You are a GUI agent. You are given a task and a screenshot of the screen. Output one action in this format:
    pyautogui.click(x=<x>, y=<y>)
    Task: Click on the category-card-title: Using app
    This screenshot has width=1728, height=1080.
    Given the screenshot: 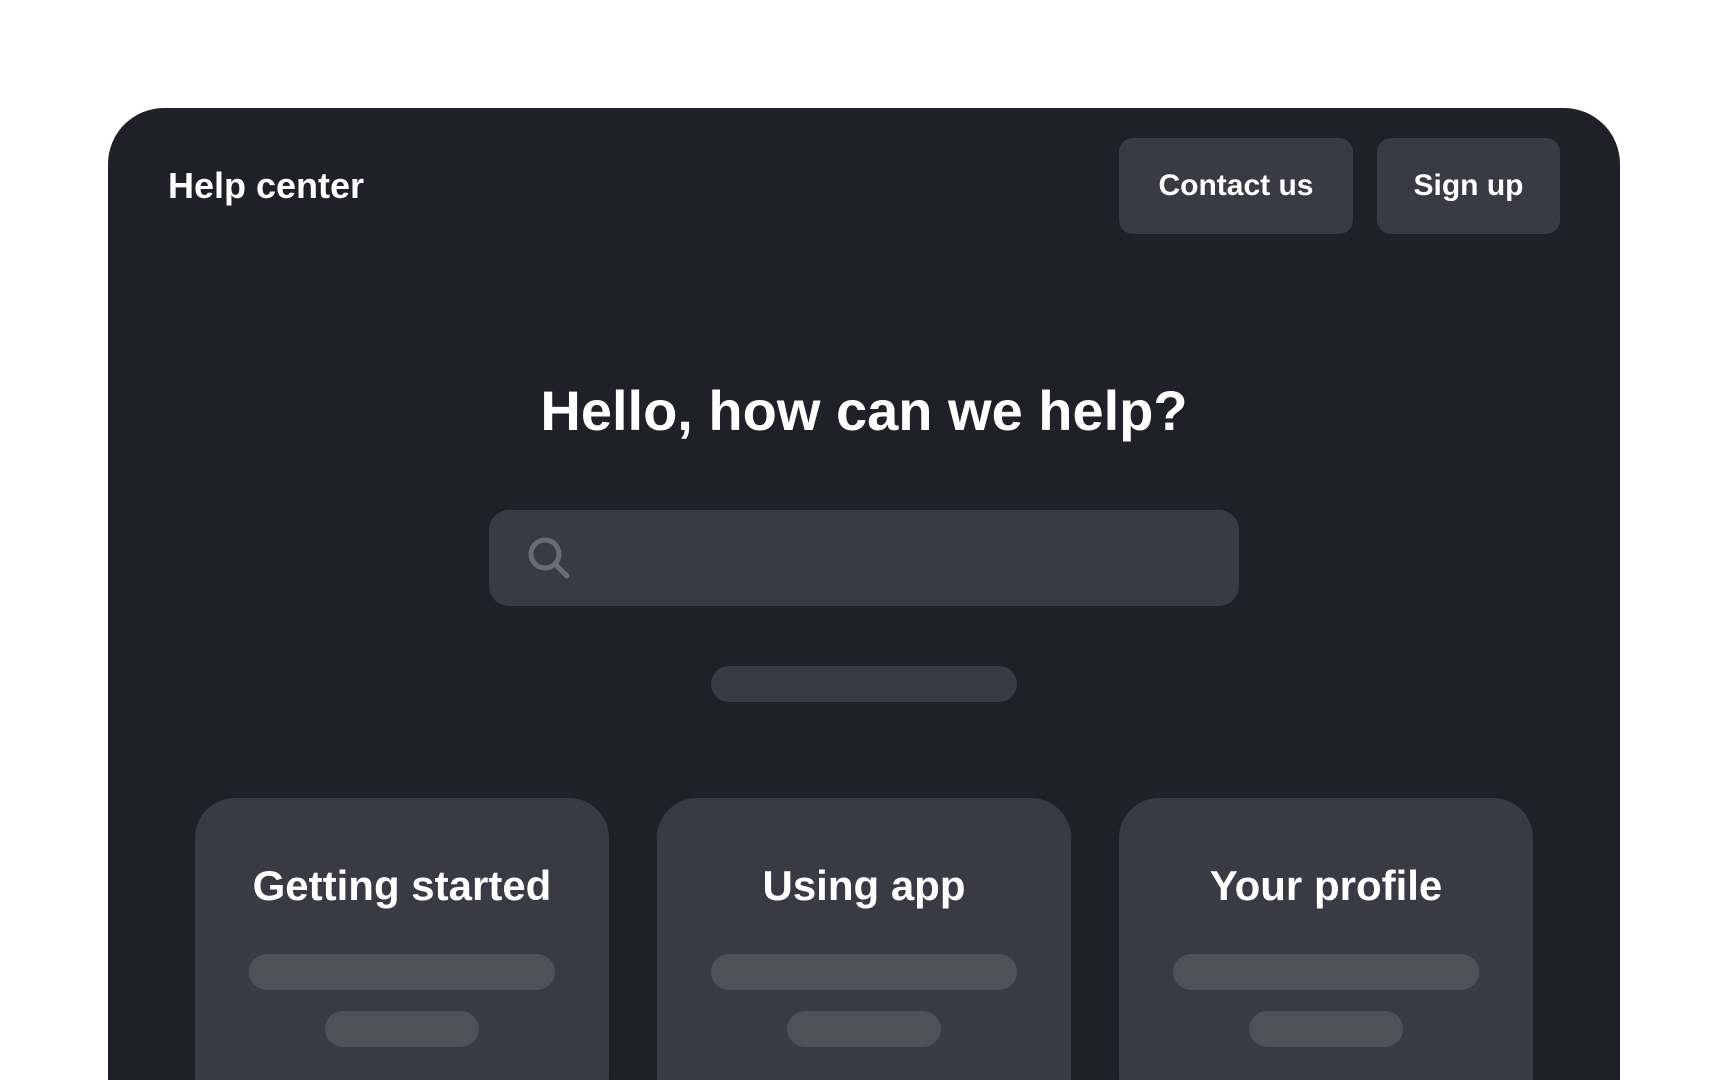 What is the action you would take?
    pyautogui.click(x=864, y=885)
    